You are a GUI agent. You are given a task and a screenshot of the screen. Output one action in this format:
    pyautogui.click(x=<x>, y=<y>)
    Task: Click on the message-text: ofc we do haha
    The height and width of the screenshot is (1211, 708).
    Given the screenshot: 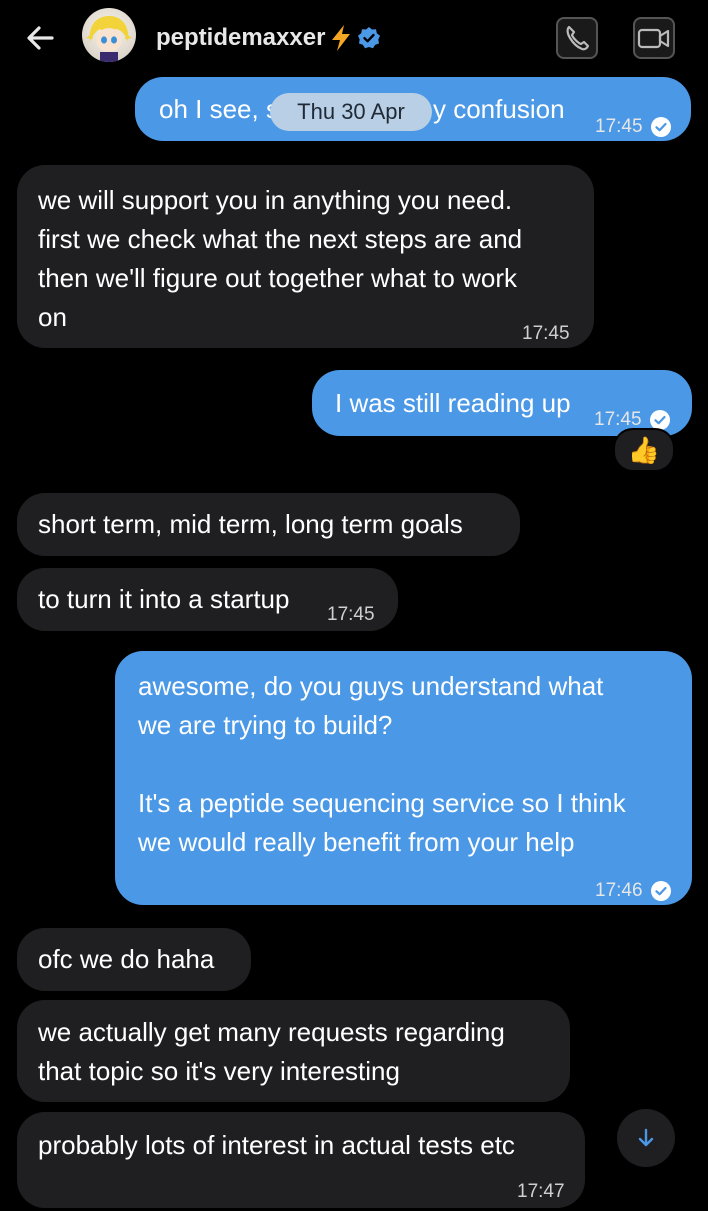 What is the action you would take?
    pyautogui.click(x=126, y=959)
    